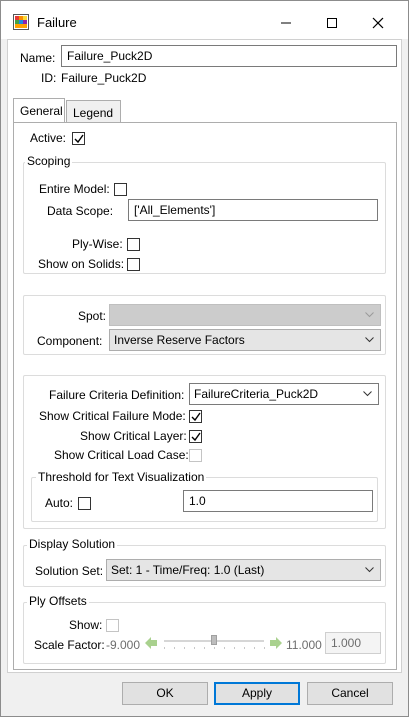  I want to click on show-critical-load-case-checkbox, so click(195, 455).